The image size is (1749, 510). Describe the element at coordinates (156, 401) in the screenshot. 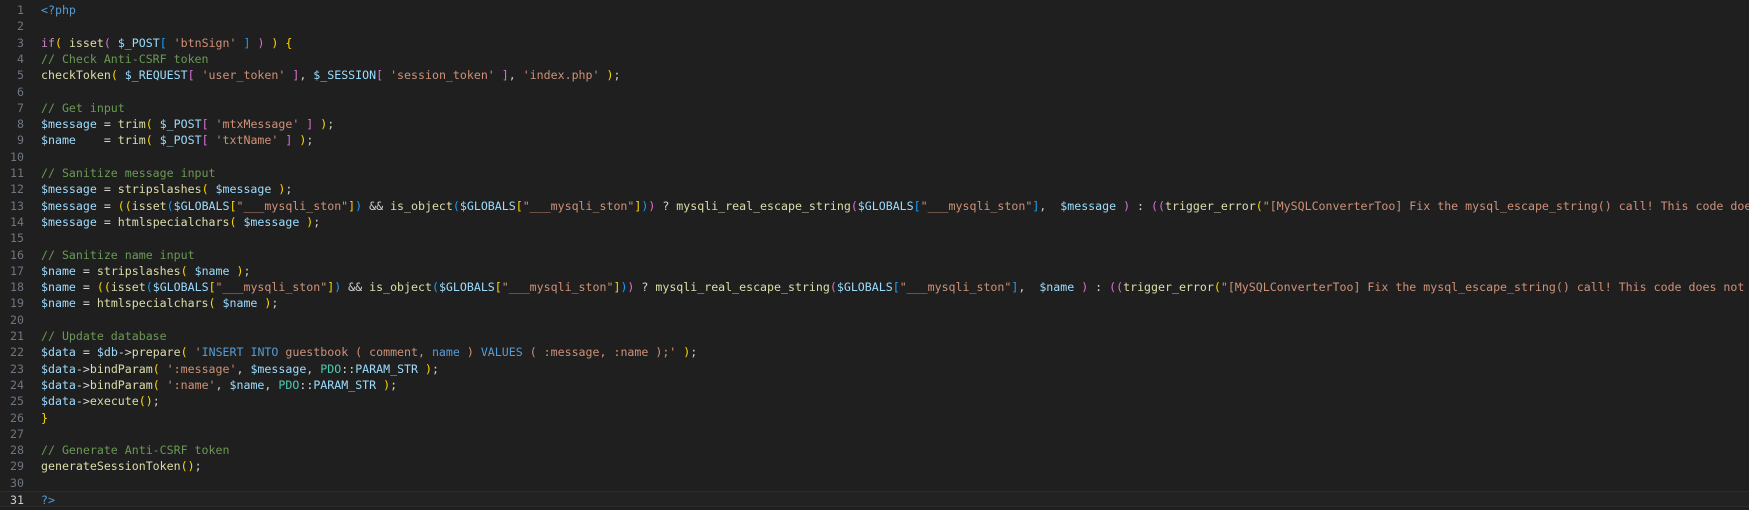

I see `code-token: ;` at that location.